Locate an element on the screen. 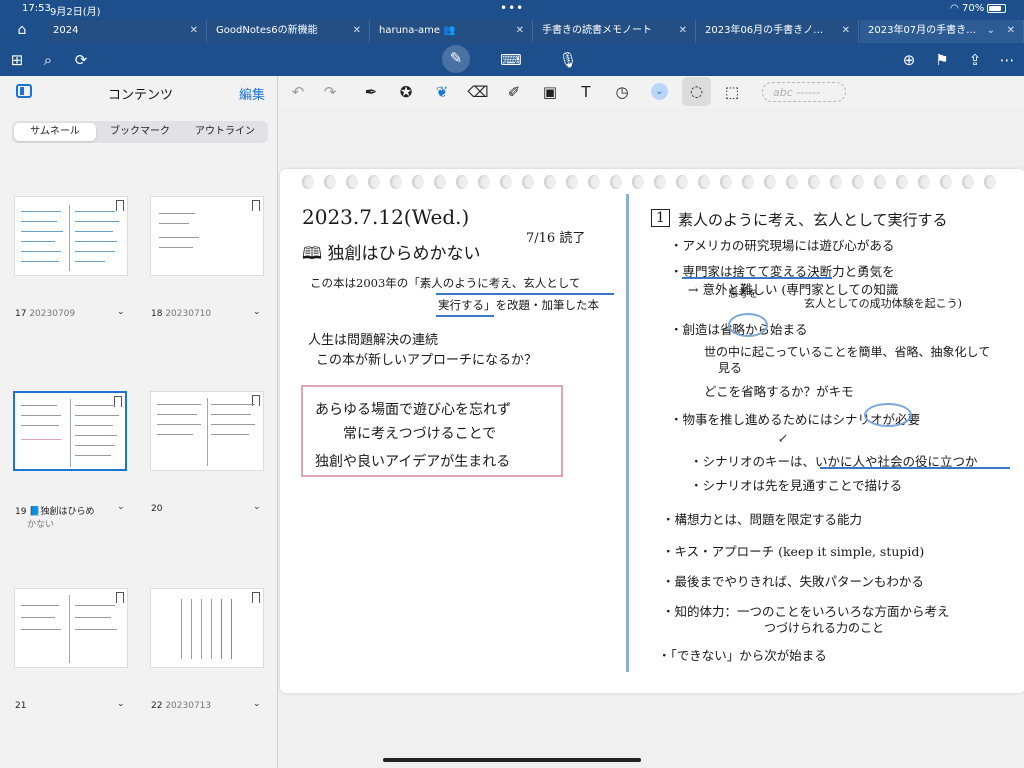 The width and height of the screenshot is (1024, 768). tab-label: GoodNotes6の新機能 is located at coordinates (267, 30).